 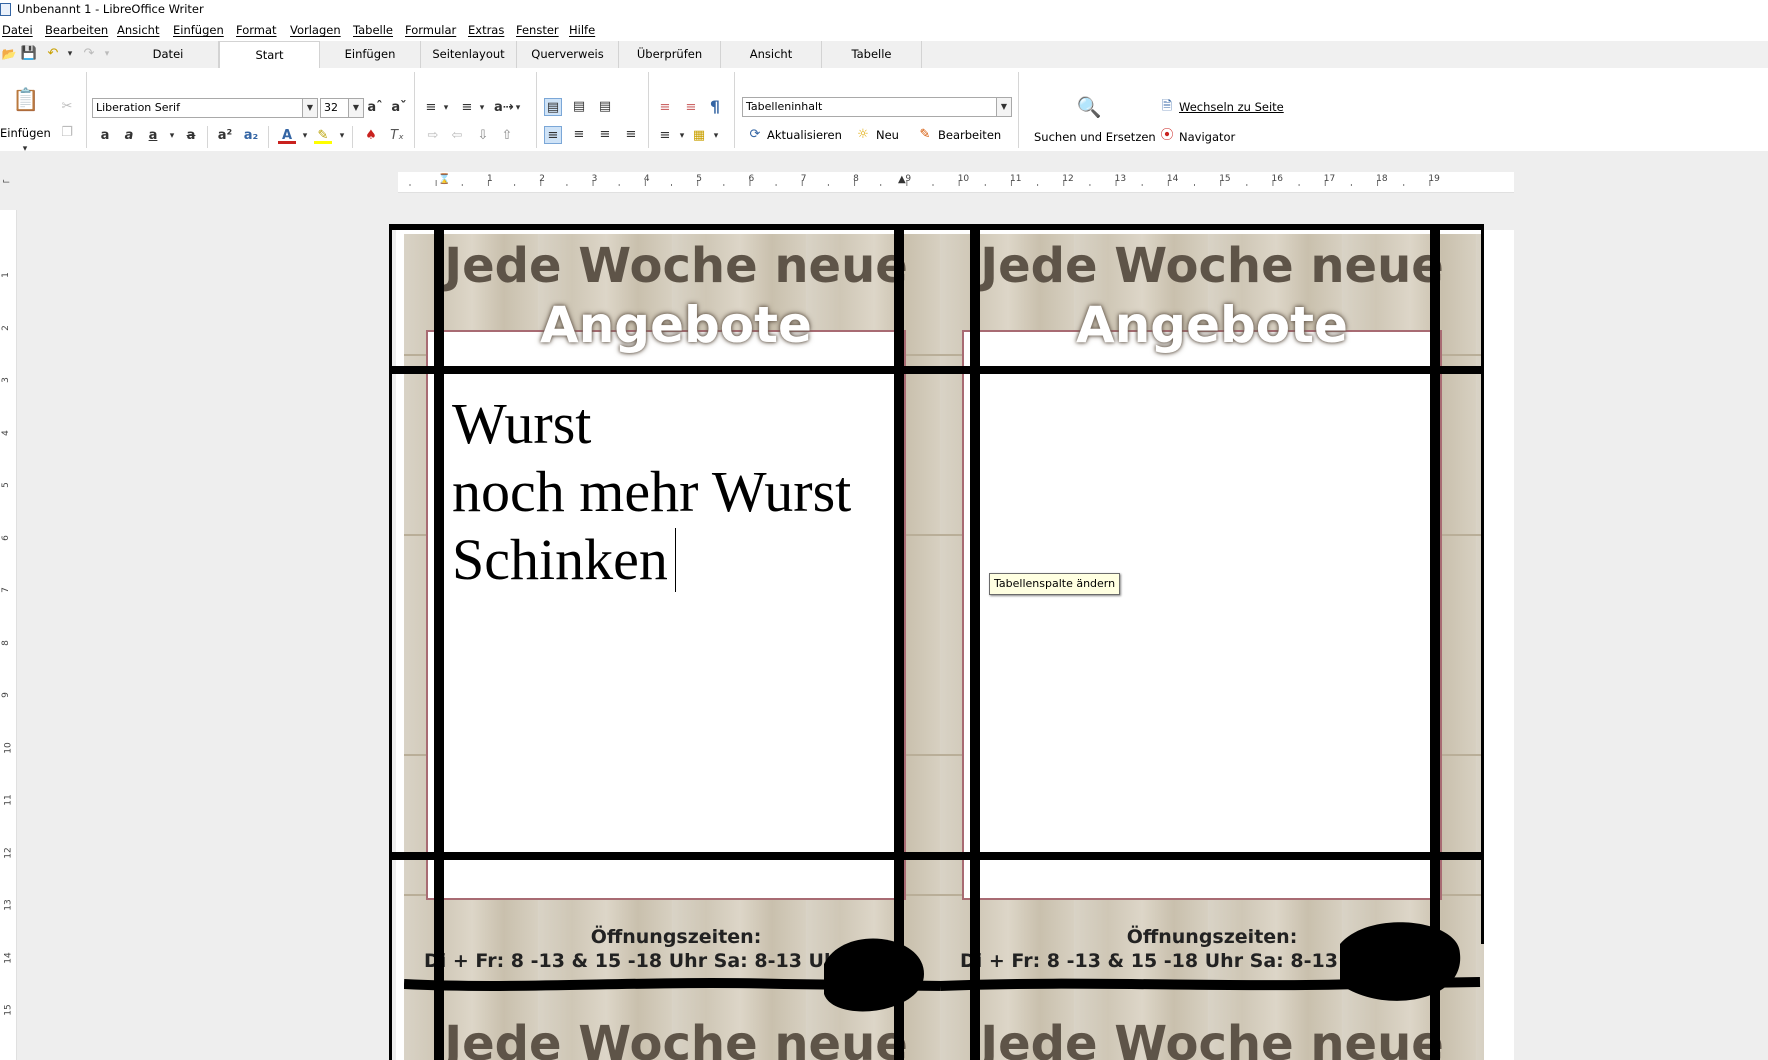 I want to click on poster-headline-top: Jede Woche neue, so click(x=1212, y=266).